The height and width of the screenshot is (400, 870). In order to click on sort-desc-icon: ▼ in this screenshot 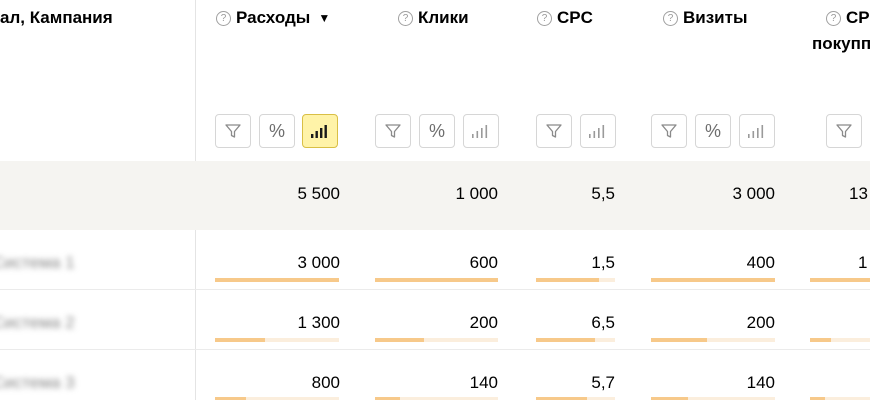, I will do `click(324, 18)`.